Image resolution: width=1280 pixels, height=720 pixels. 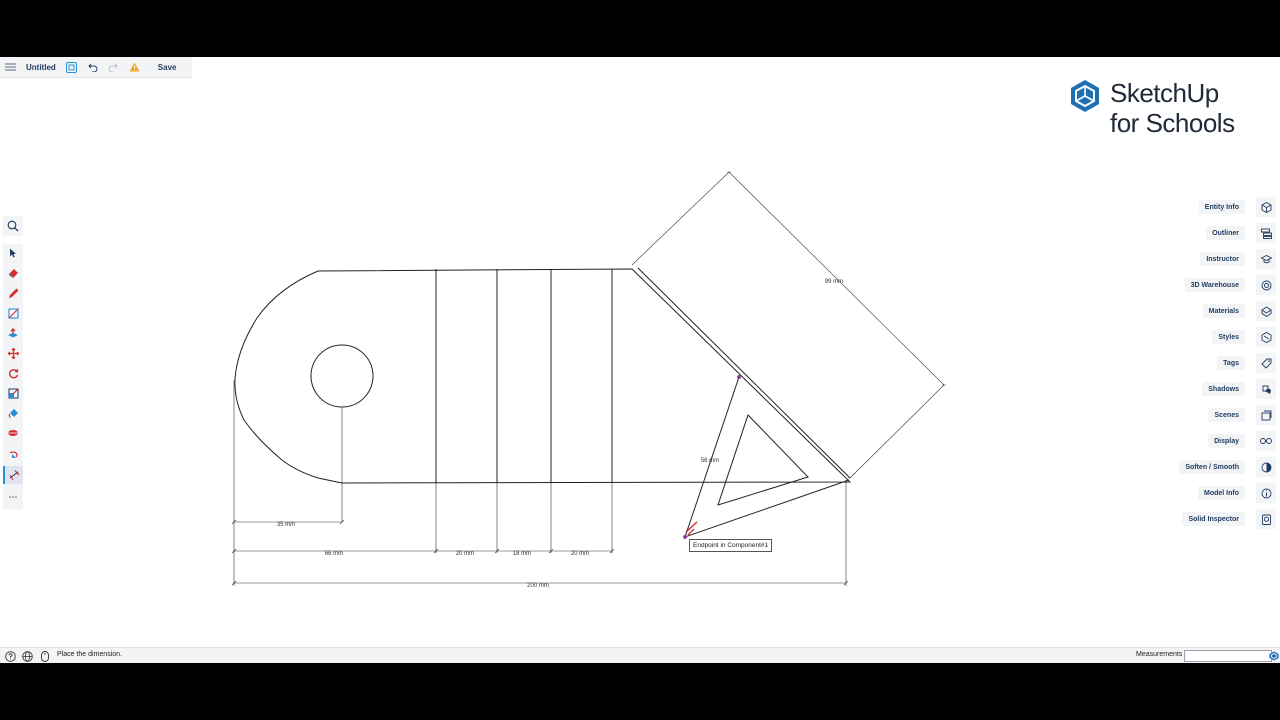 What do you see at coordinates (1274, 656) in the screenshot?
I see `sketchup-status-icon` at bounding box center [1274, 656].